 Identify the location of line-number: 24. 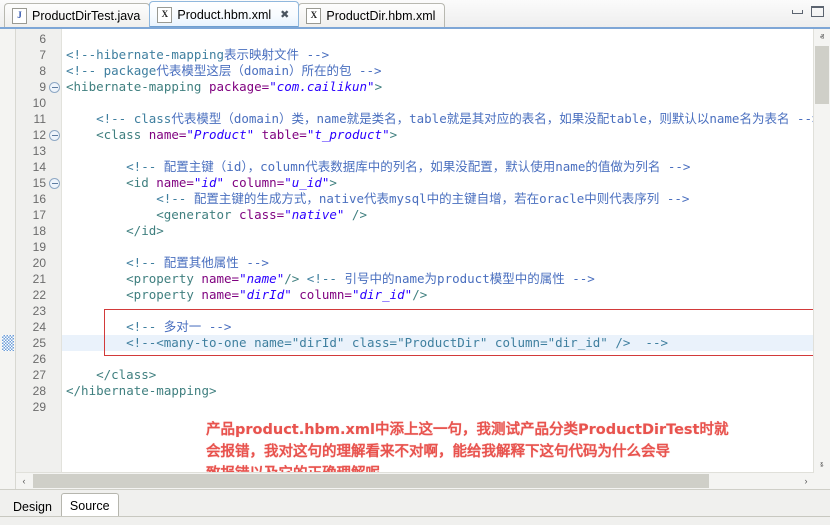
(39, 327).